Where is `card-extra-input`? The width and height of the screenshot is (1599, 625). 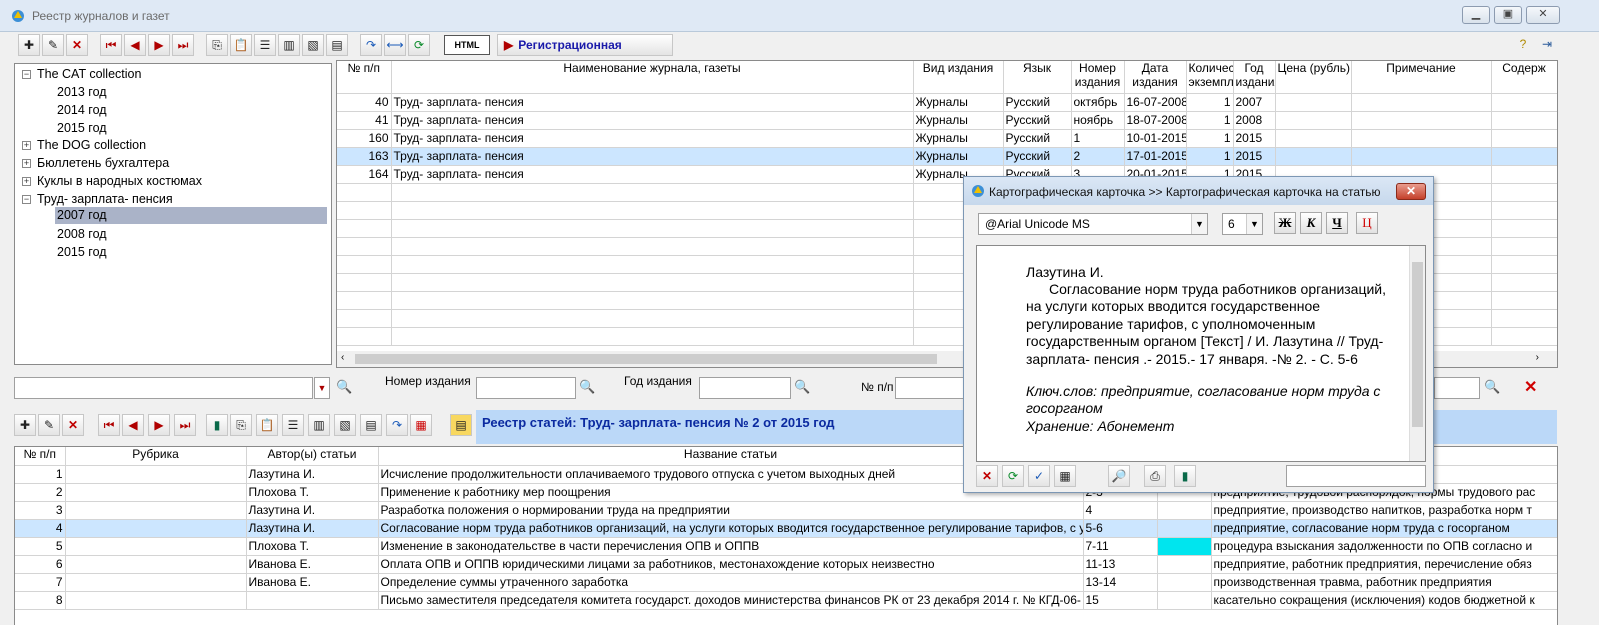 card-extra-input is located at coordinates (1356, 476).